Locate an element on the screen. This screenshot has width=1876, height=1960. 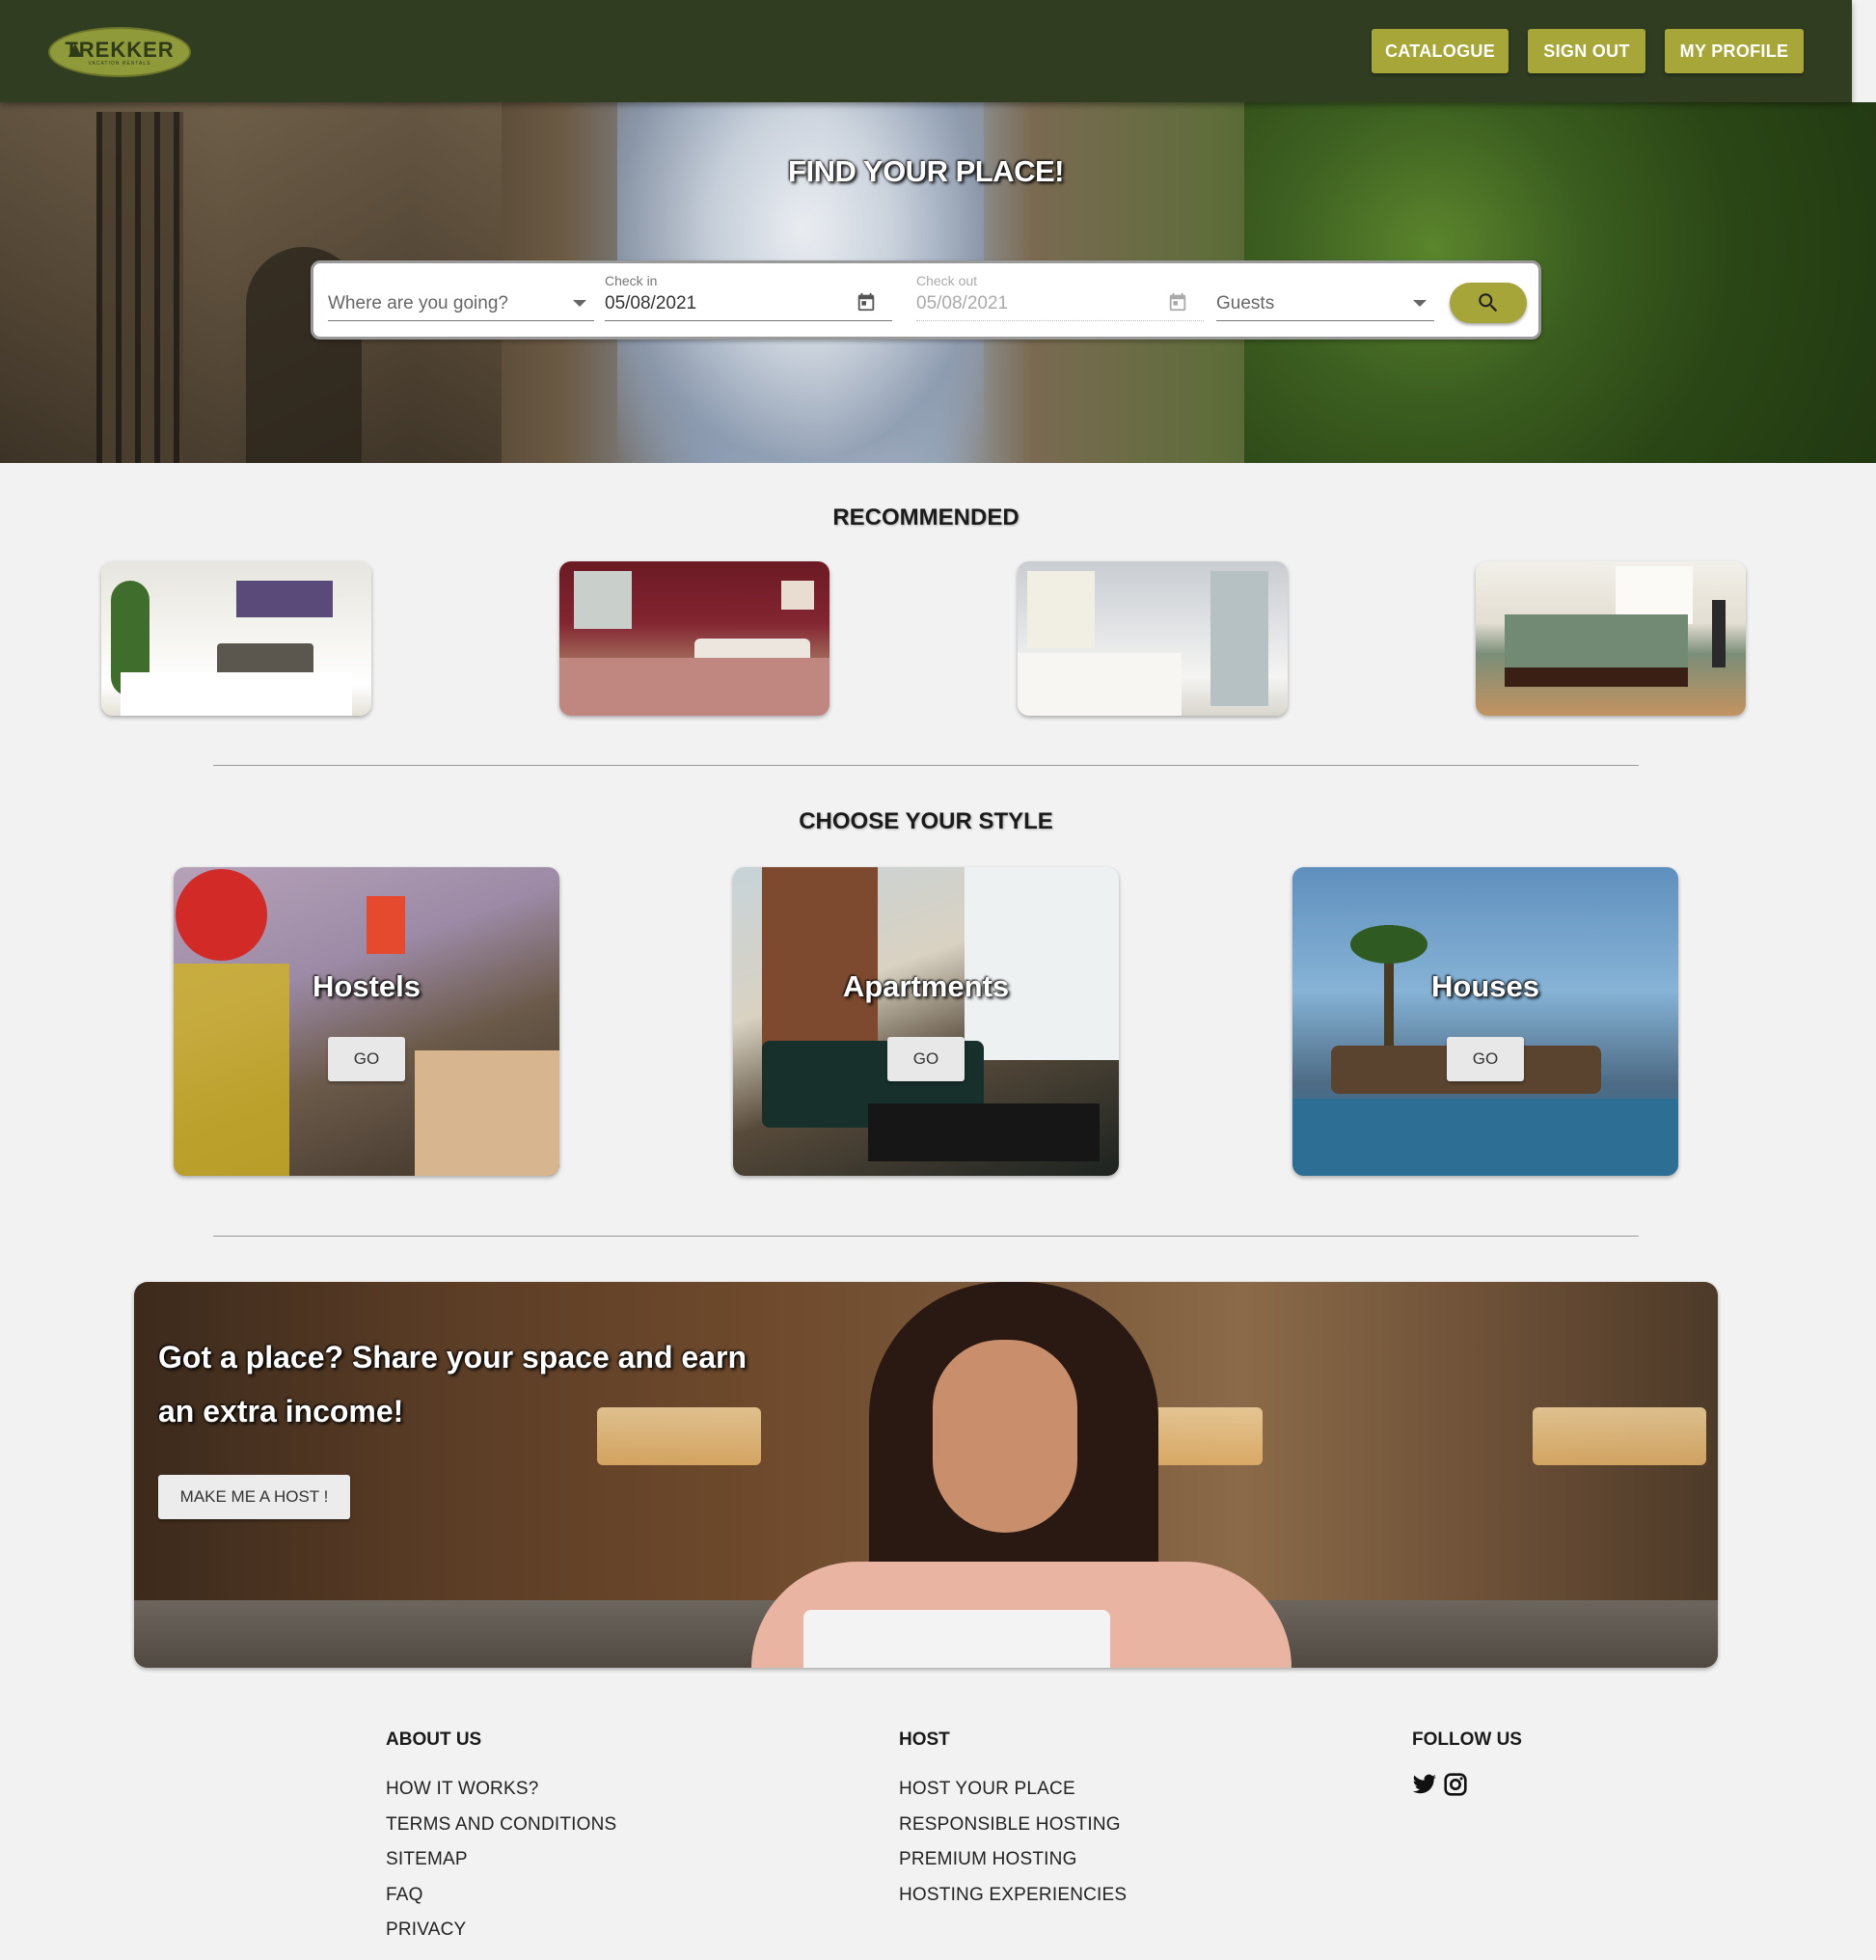
footer-follow-title: FOLLOW US is located at coordinates (1467, 1739).